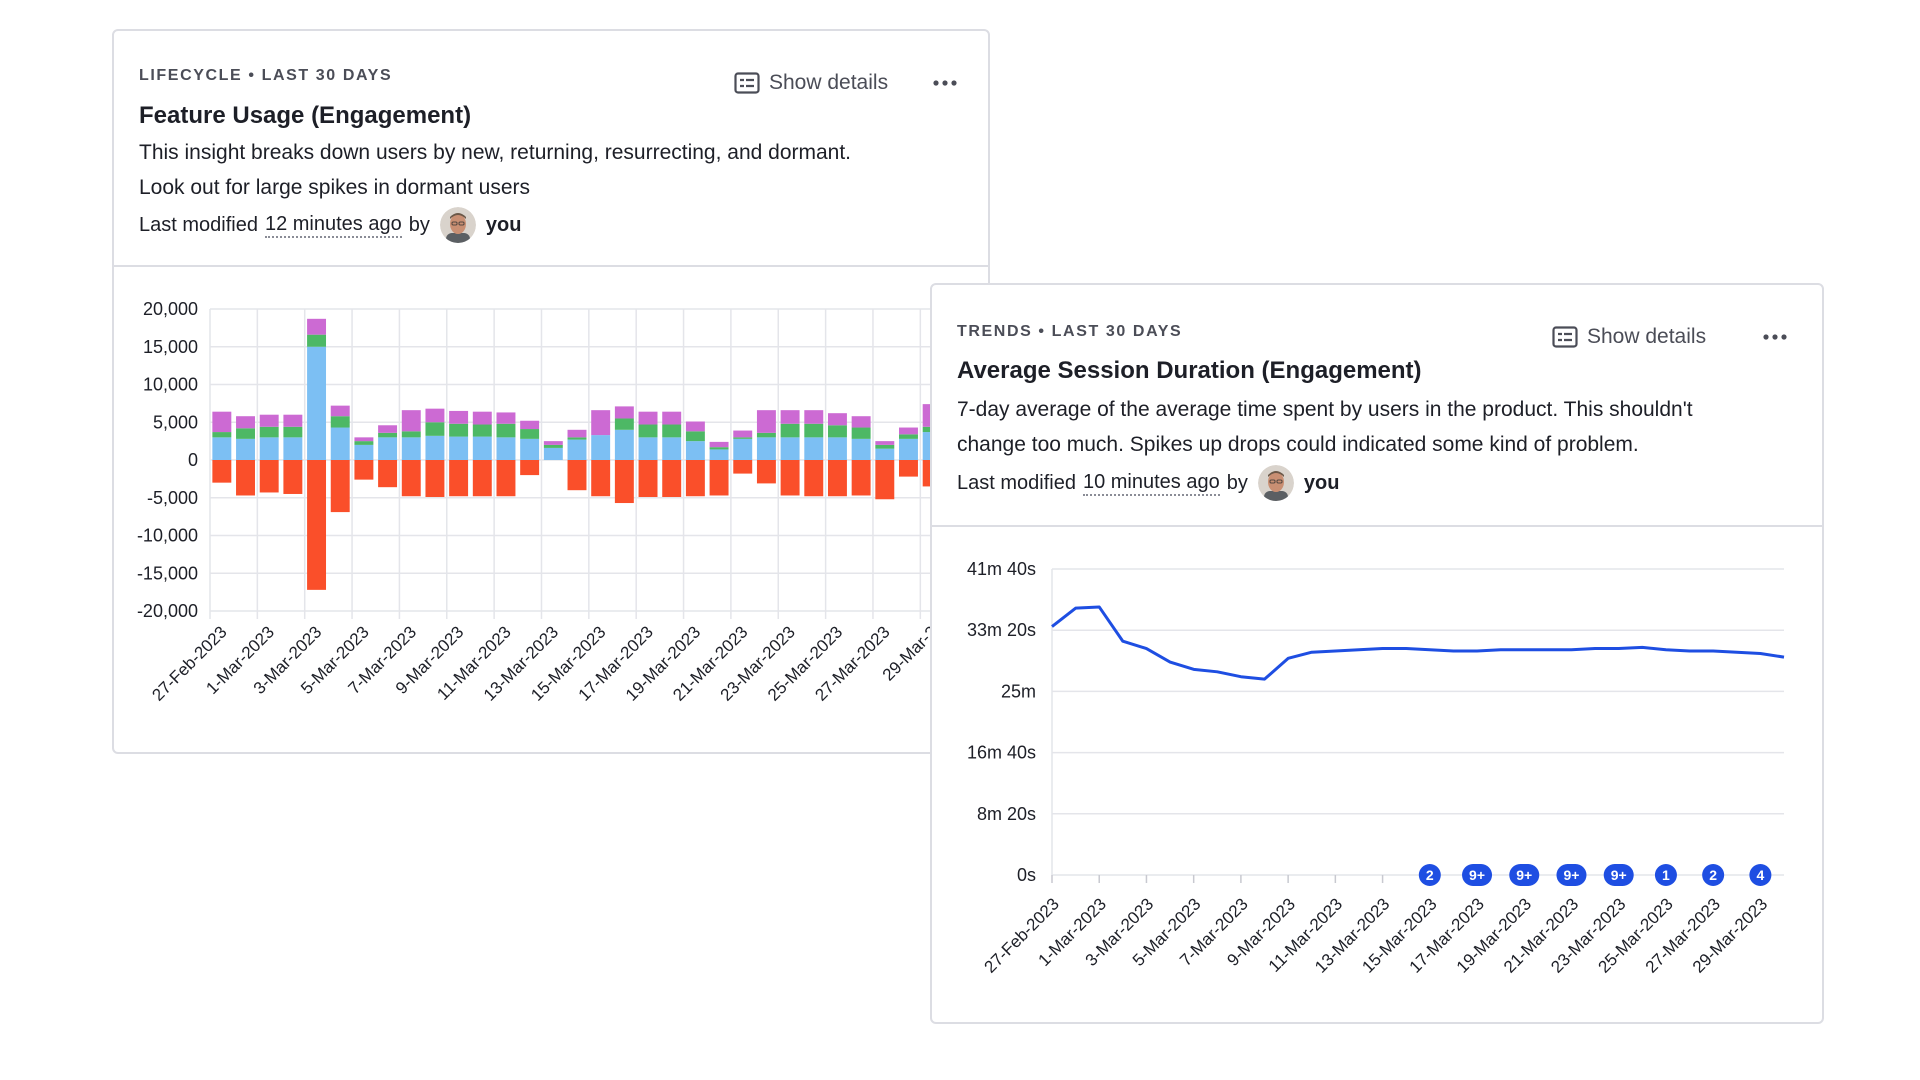 The image size is (1920, 1080). I want to click on y-tick-label: -20,000, so click(167, 611).